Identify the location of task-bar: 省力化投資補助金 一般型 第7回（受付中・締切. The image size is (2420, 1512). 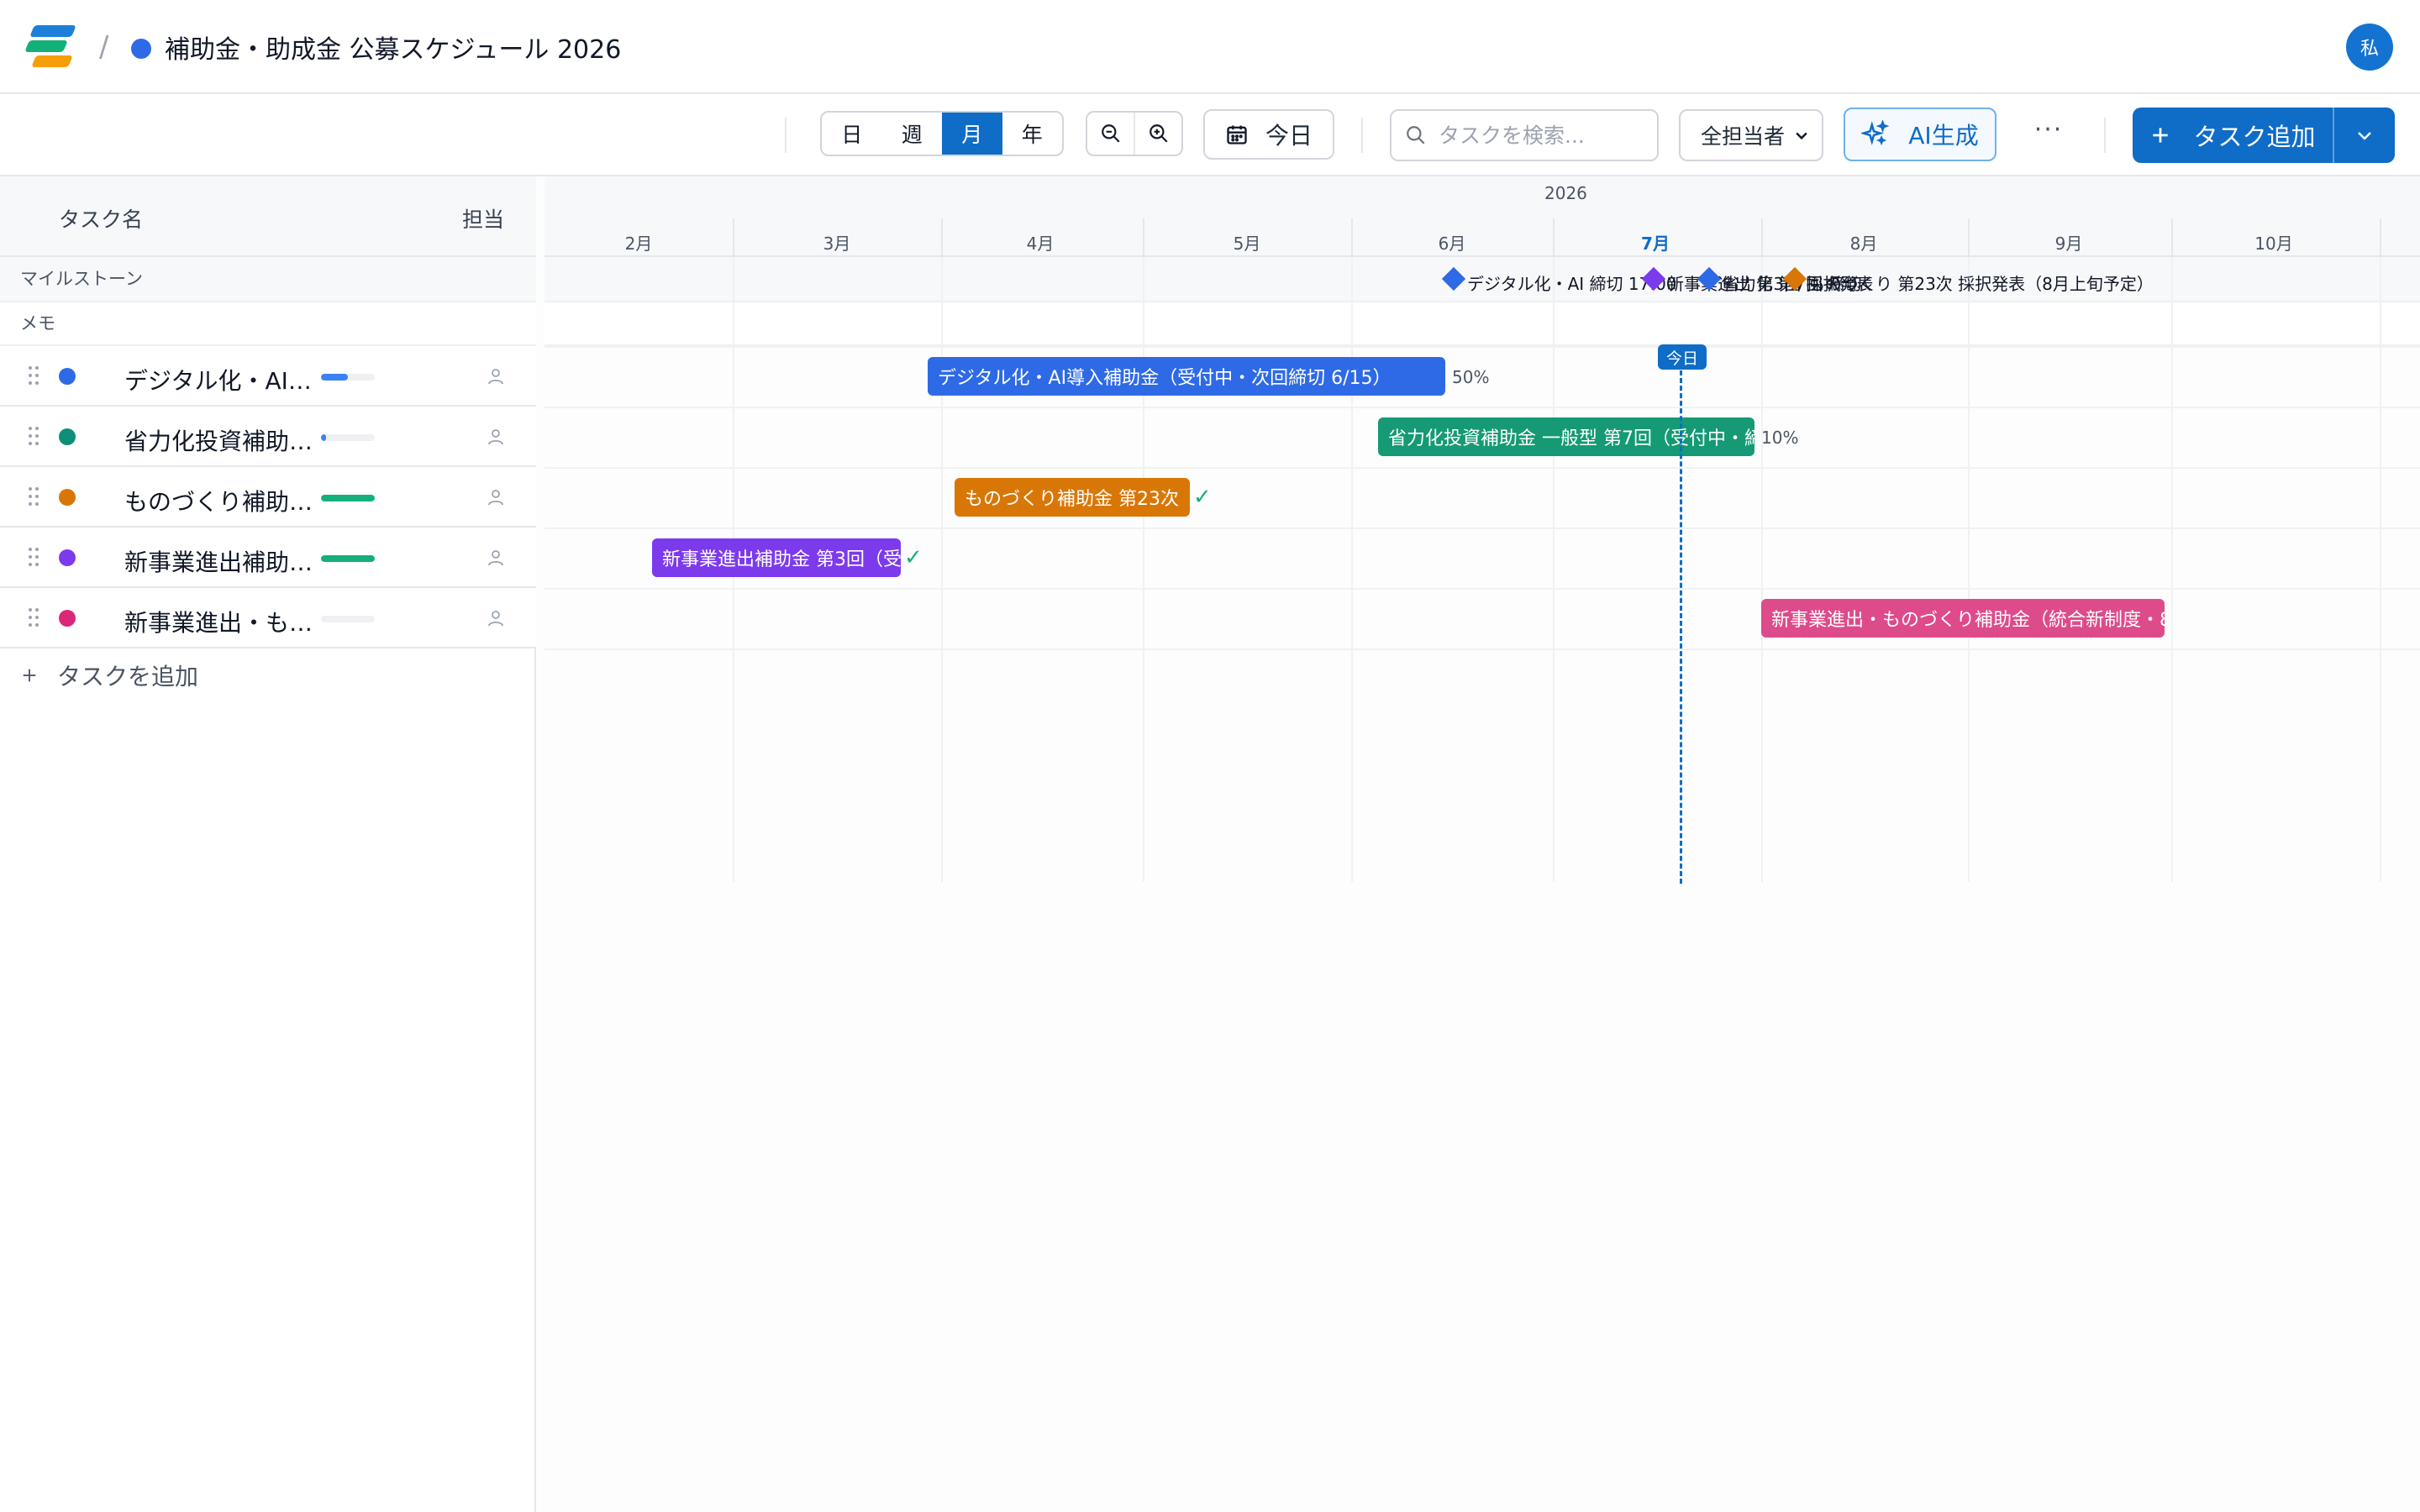
(1566, 436).